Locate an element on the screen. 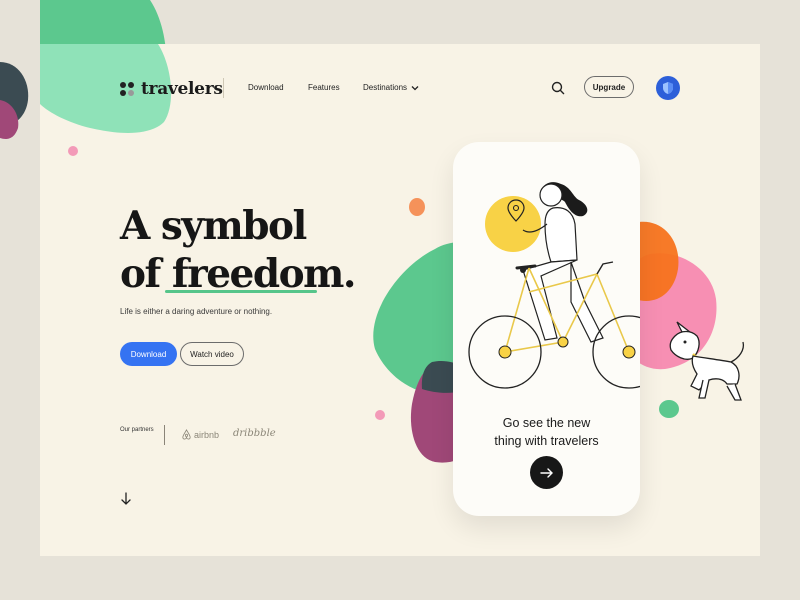  brand-name: travelers is located at coordinates (182, 89).